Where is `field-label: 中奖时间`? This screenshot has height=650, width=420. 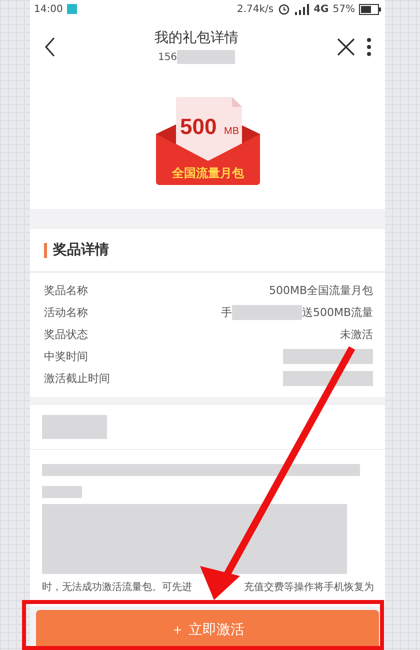 field-label: 中奖时间 is located at coordinates (66, 356).